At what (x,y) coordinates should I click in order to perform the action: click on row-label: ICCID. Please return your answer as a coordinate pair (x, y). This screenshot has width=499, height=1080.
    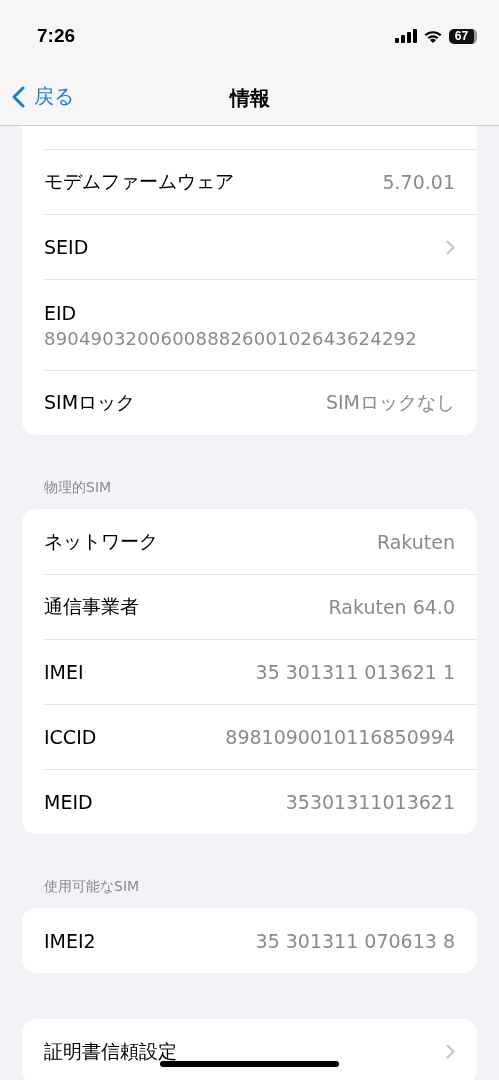
    Looking at the image, I should click on (70, 737).